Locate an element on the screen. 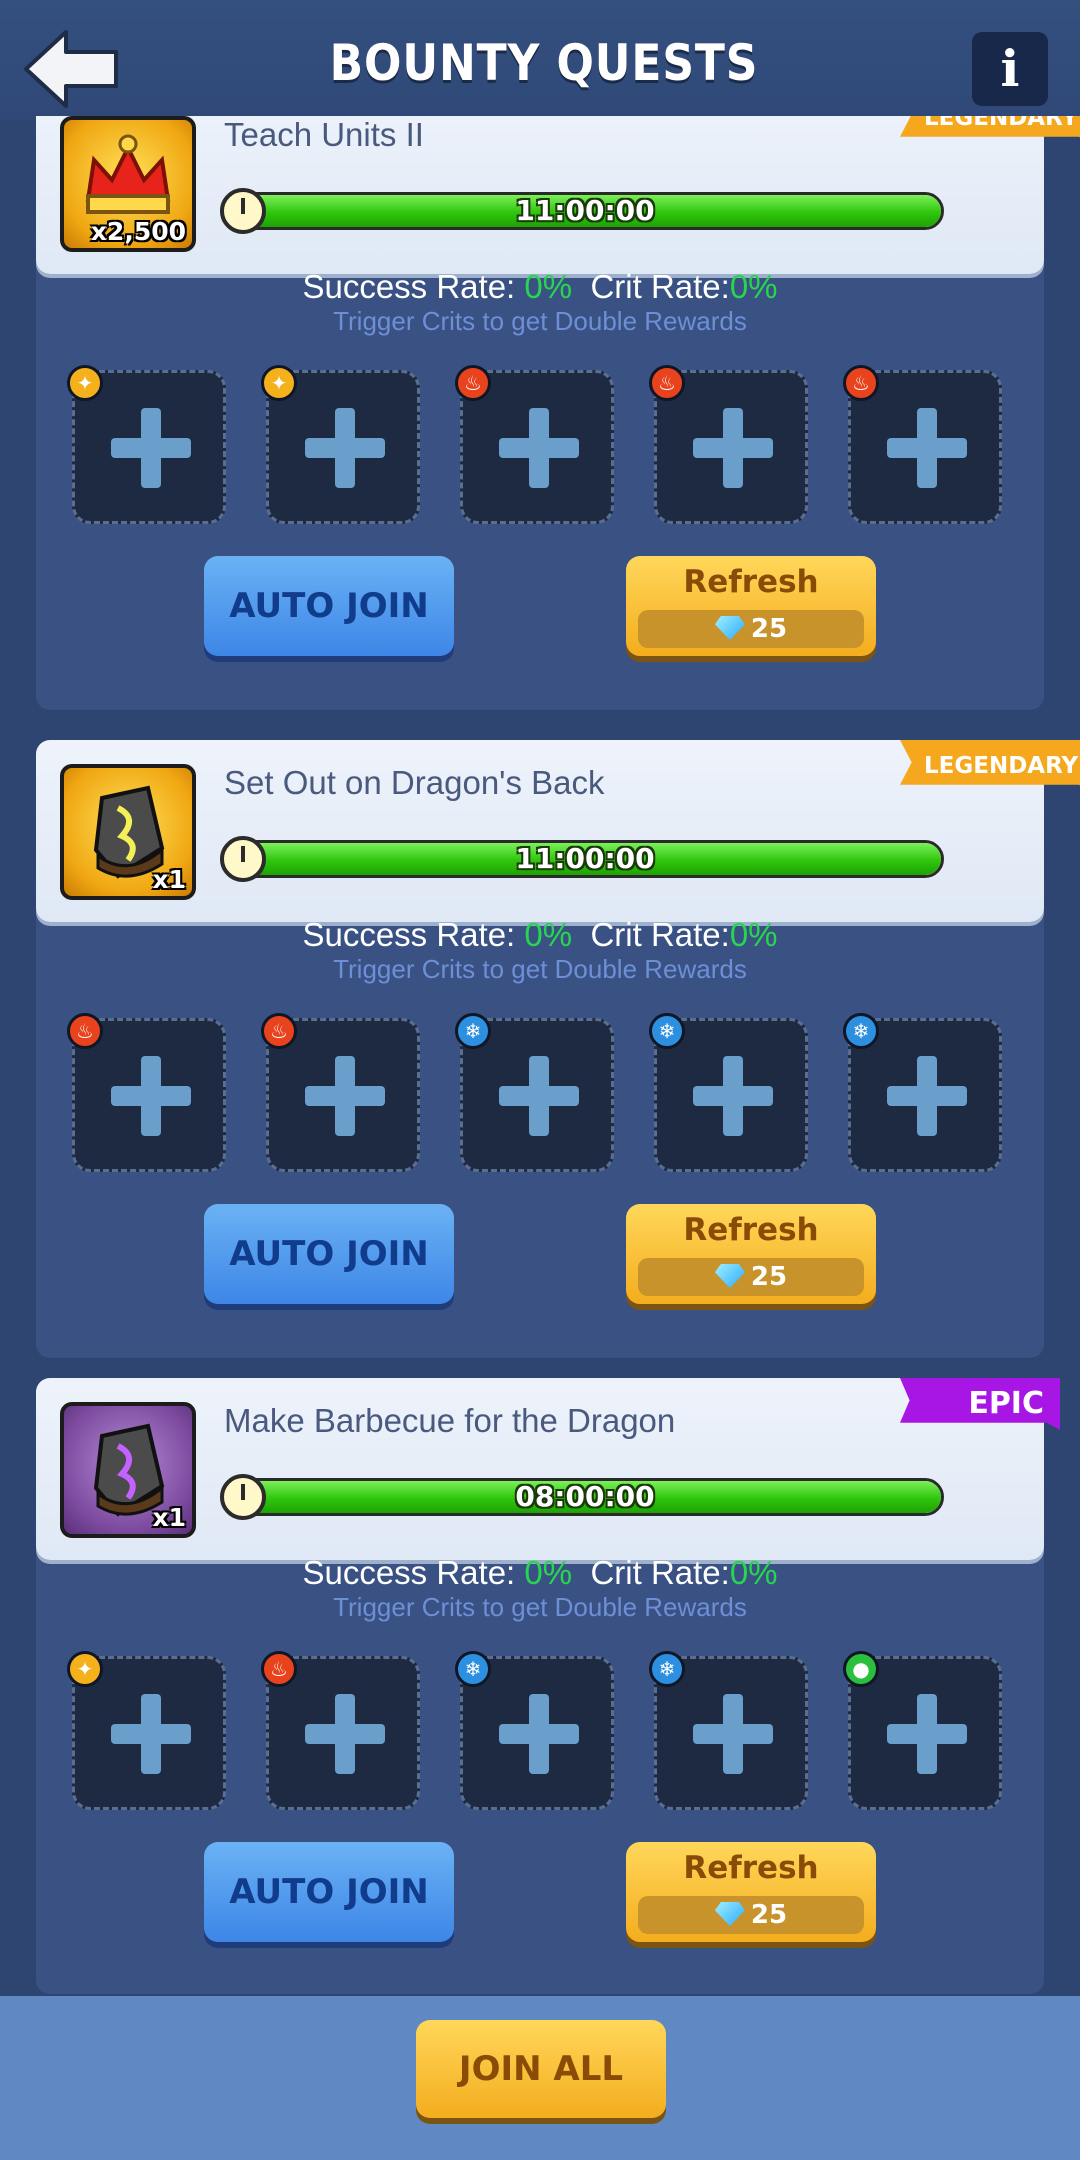  header-bar: BOUNTY QUESTS i is located at coordinates (544, 60).